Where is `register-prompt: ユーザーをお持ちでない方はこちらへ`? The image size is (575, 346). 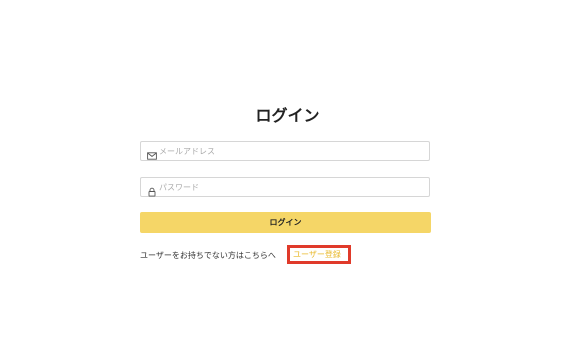
register-prompt: ユーザーをお持ちでない方はこちらへ is located at coordinates (208, 255).